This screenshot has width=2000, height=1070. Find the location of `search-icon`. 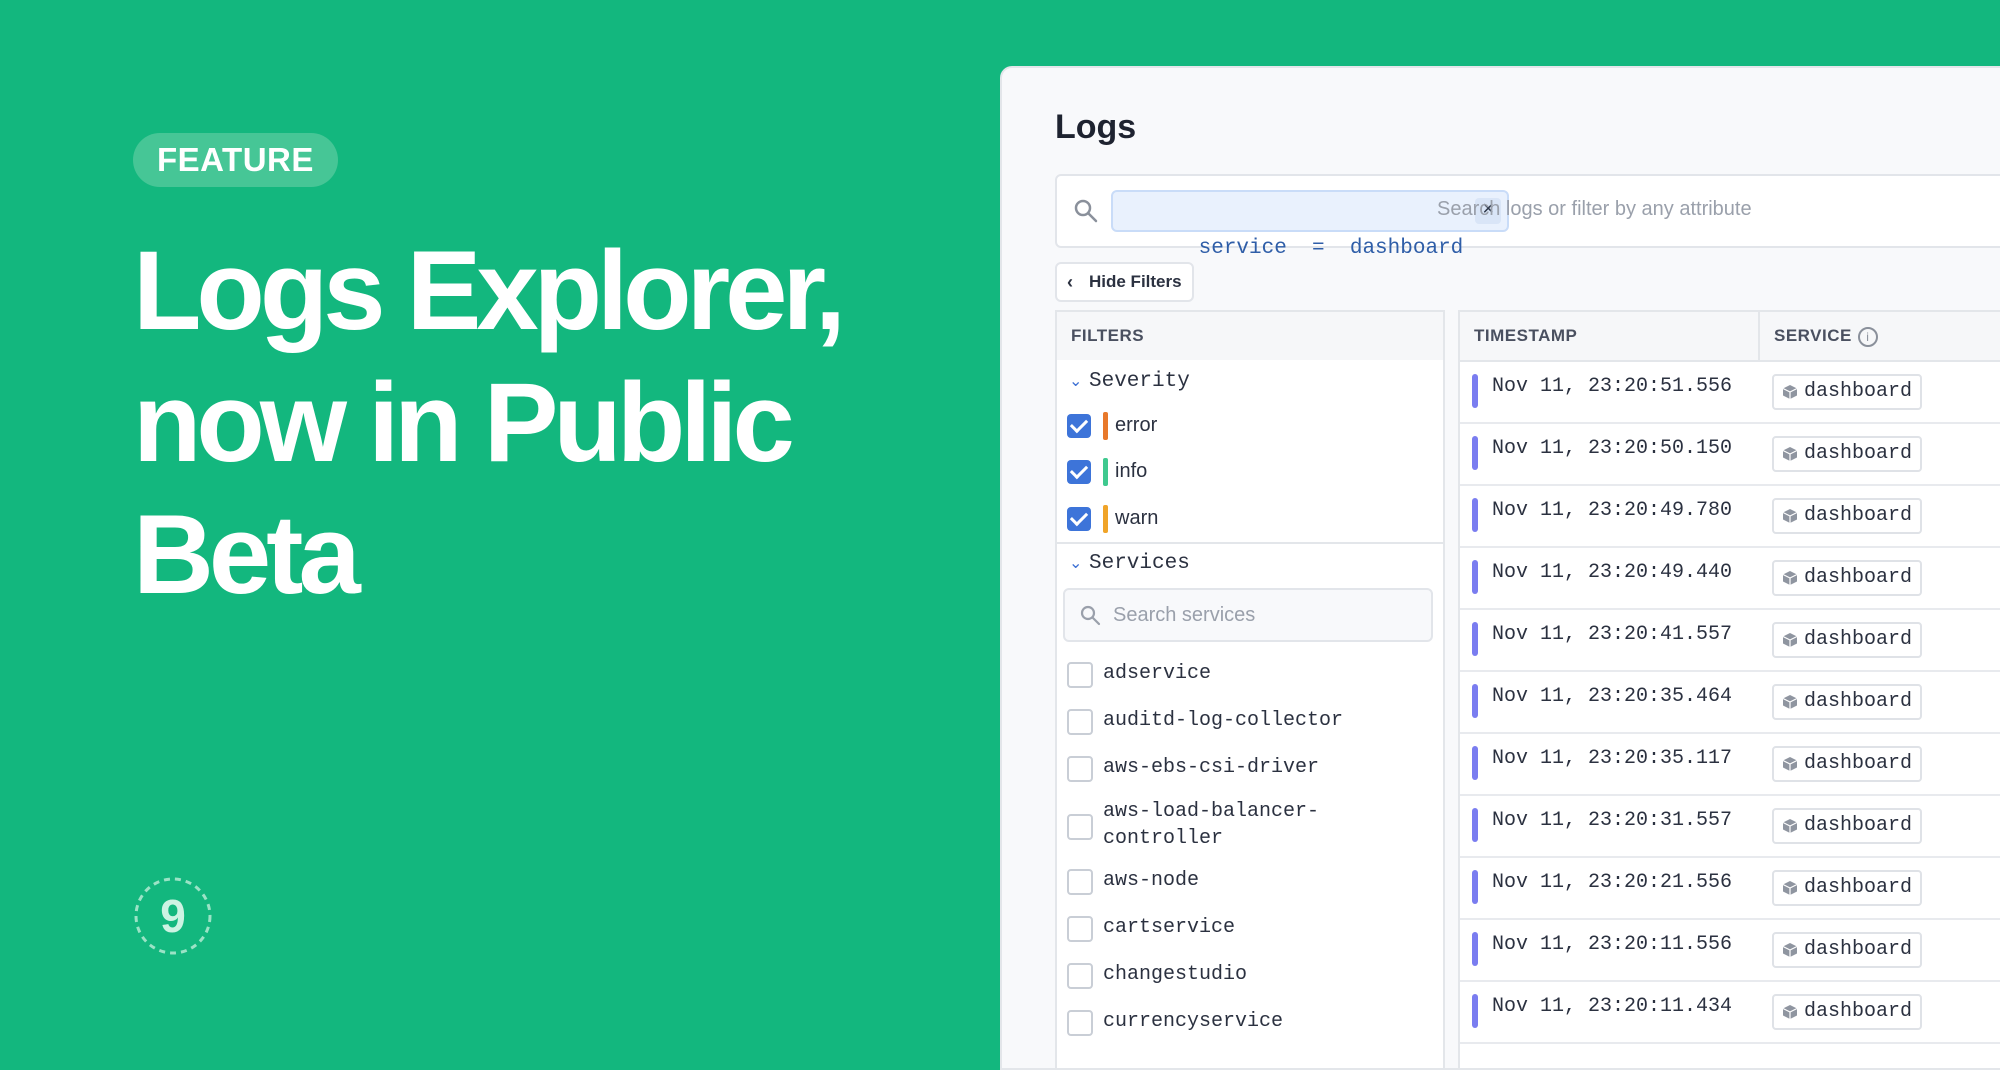

search-icon is located at coordinates (1090, 615).